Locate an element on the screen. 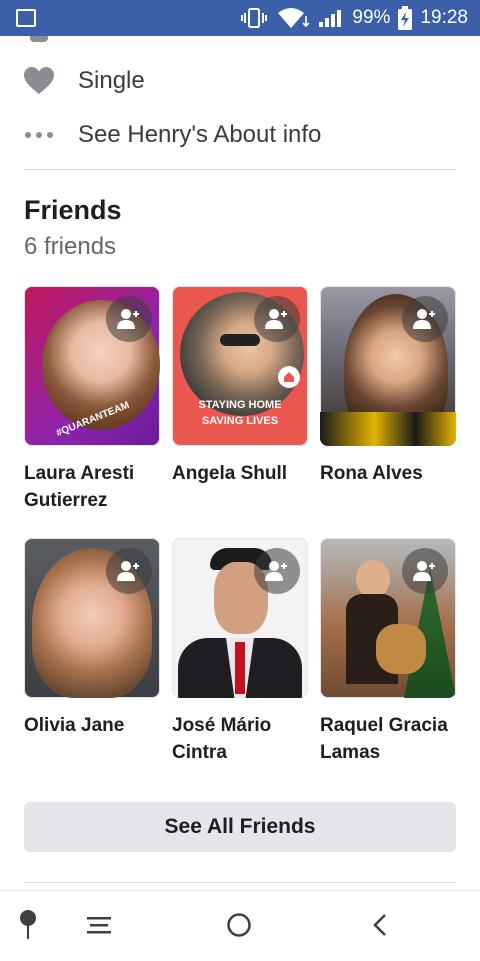 The image size is (480, 961). status-right: 99% 19:28 is located at coordinates (354, 18).